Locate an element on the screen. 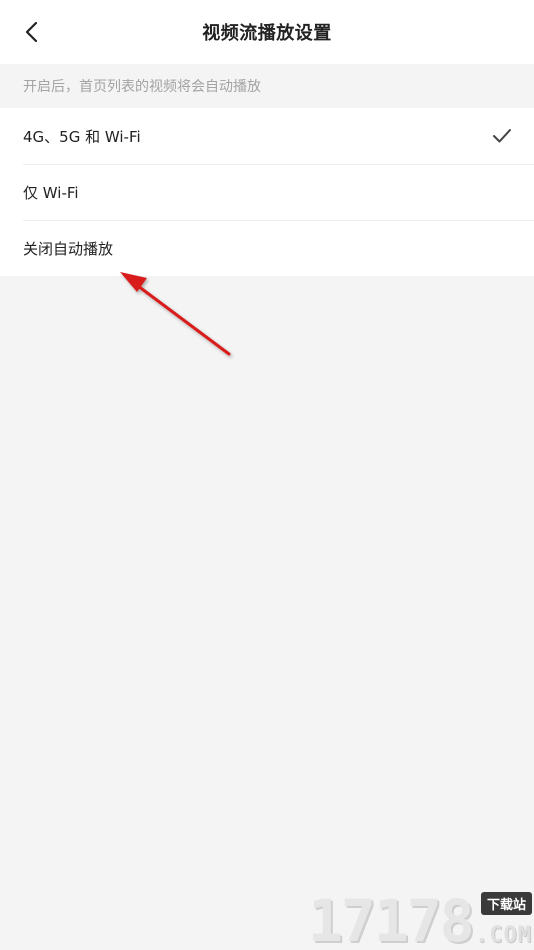  back-button is located at coordinates (32, 32).